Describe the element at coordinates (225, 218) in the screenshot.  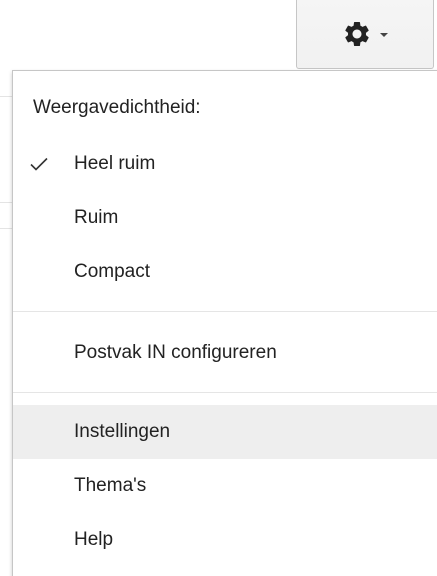
I see `menu-item-density-ruim: Ruim` at that location.